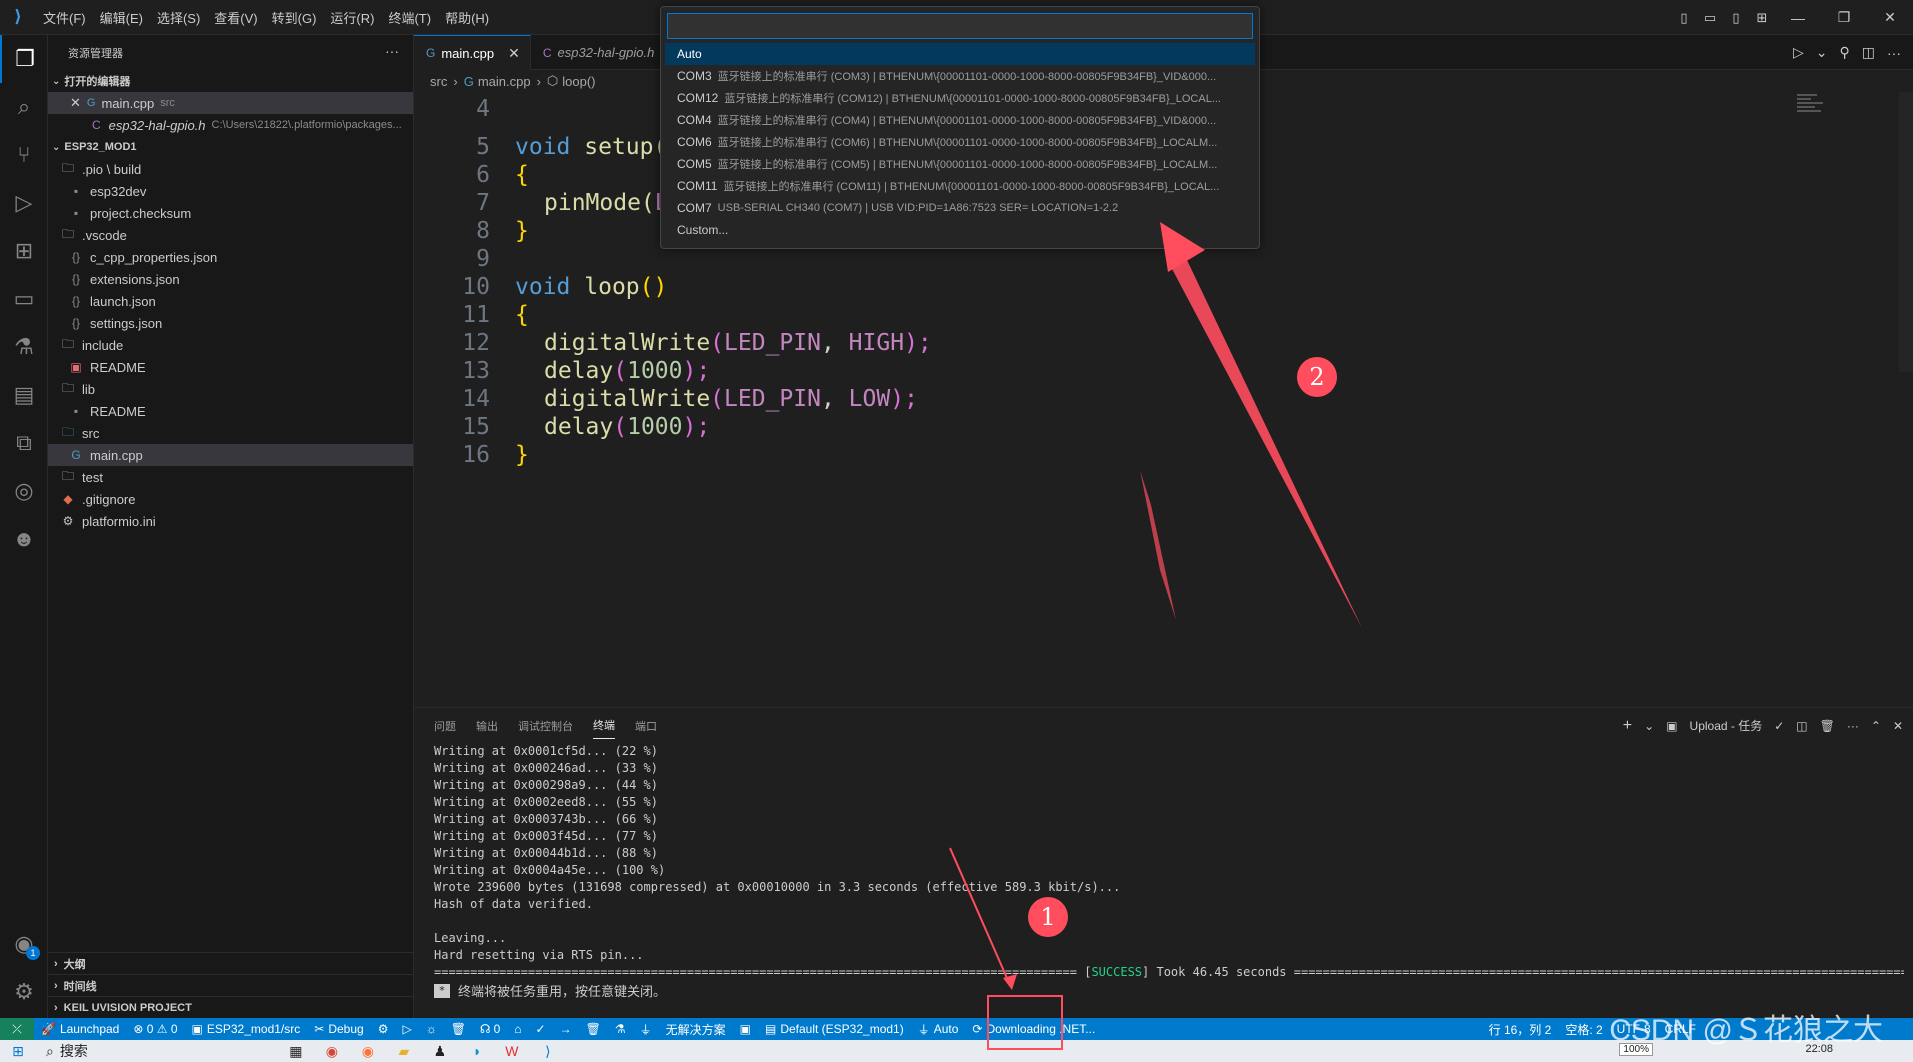 The image size is (1913, 1062). Describe the element at coordinates (24, 992) in the screenshot. I see `settings-gear-icon: ⚙` at that location.